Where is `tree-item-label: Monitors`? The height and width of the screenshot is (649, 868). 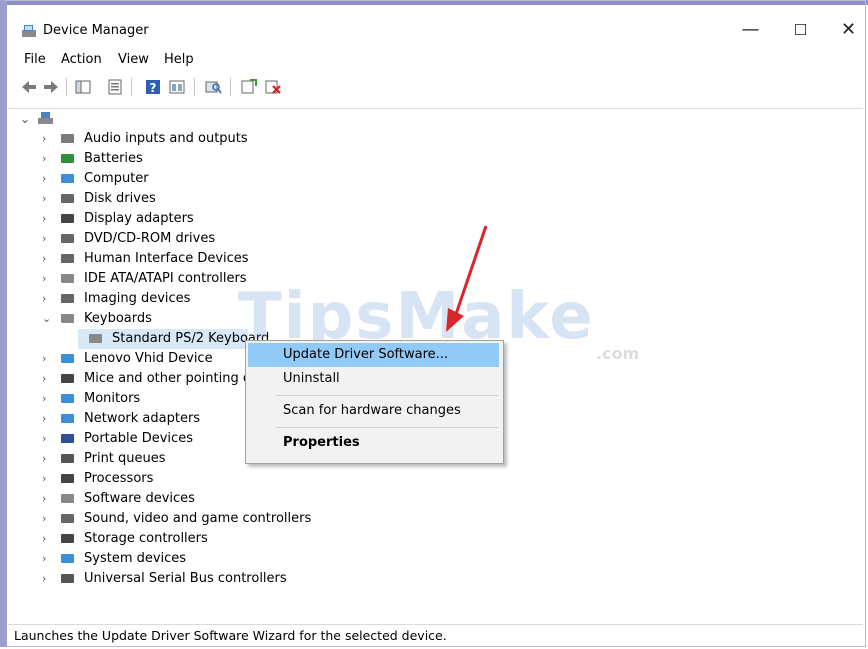 tree-item-label: Monitors is located at coordinates (112, 398).